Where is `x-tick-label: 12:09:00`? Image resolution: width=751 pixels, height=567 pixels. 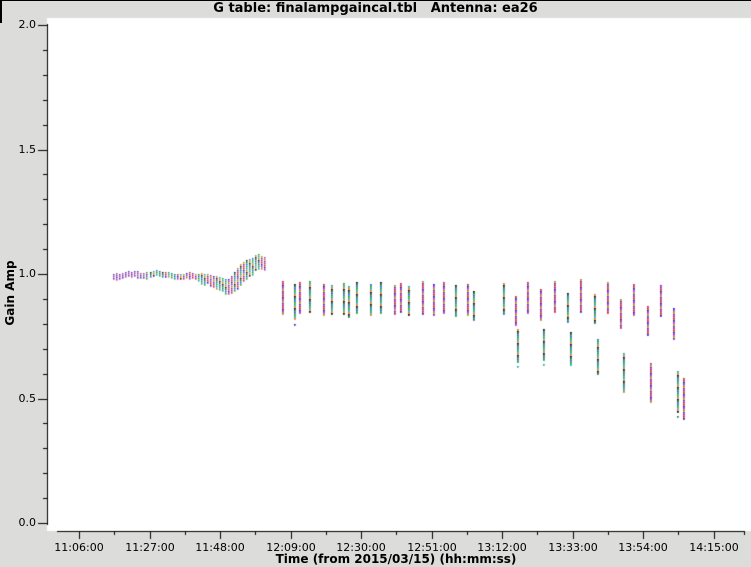
x-tick-label: 12:09:00 is located at coordinates (291, 547).